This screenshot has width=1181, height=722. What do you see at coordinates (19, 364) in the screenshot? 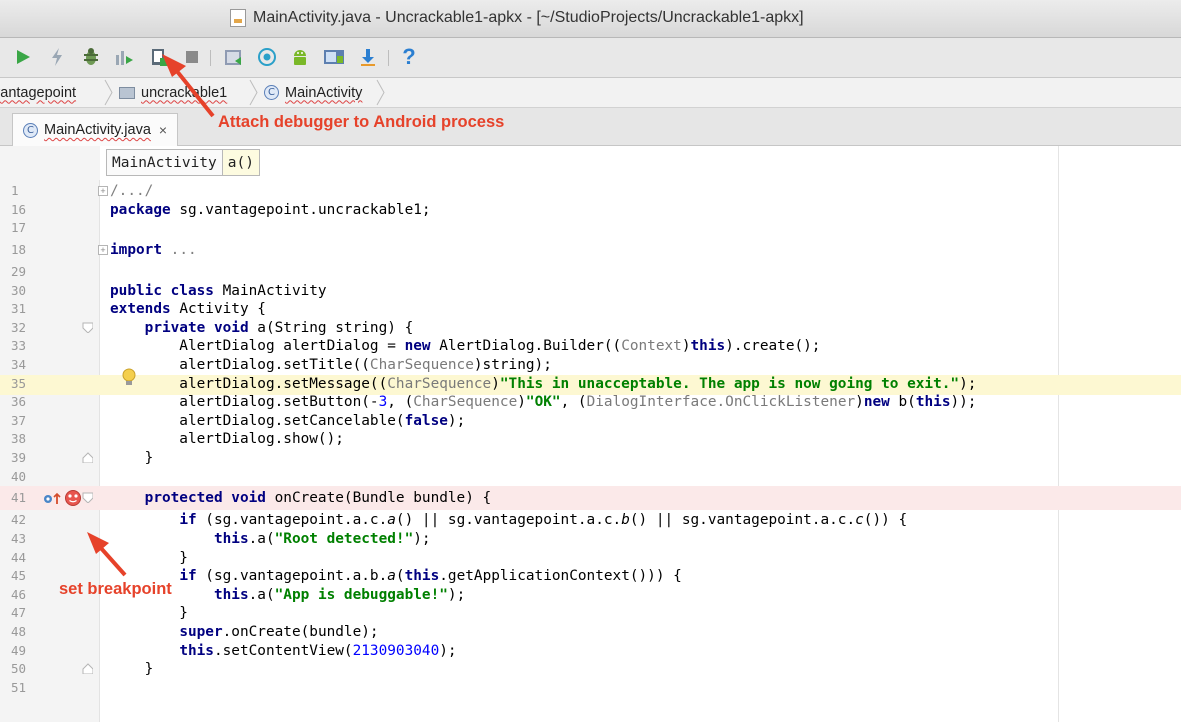
I see `line-number: 34` at bounding box center [19, 364].